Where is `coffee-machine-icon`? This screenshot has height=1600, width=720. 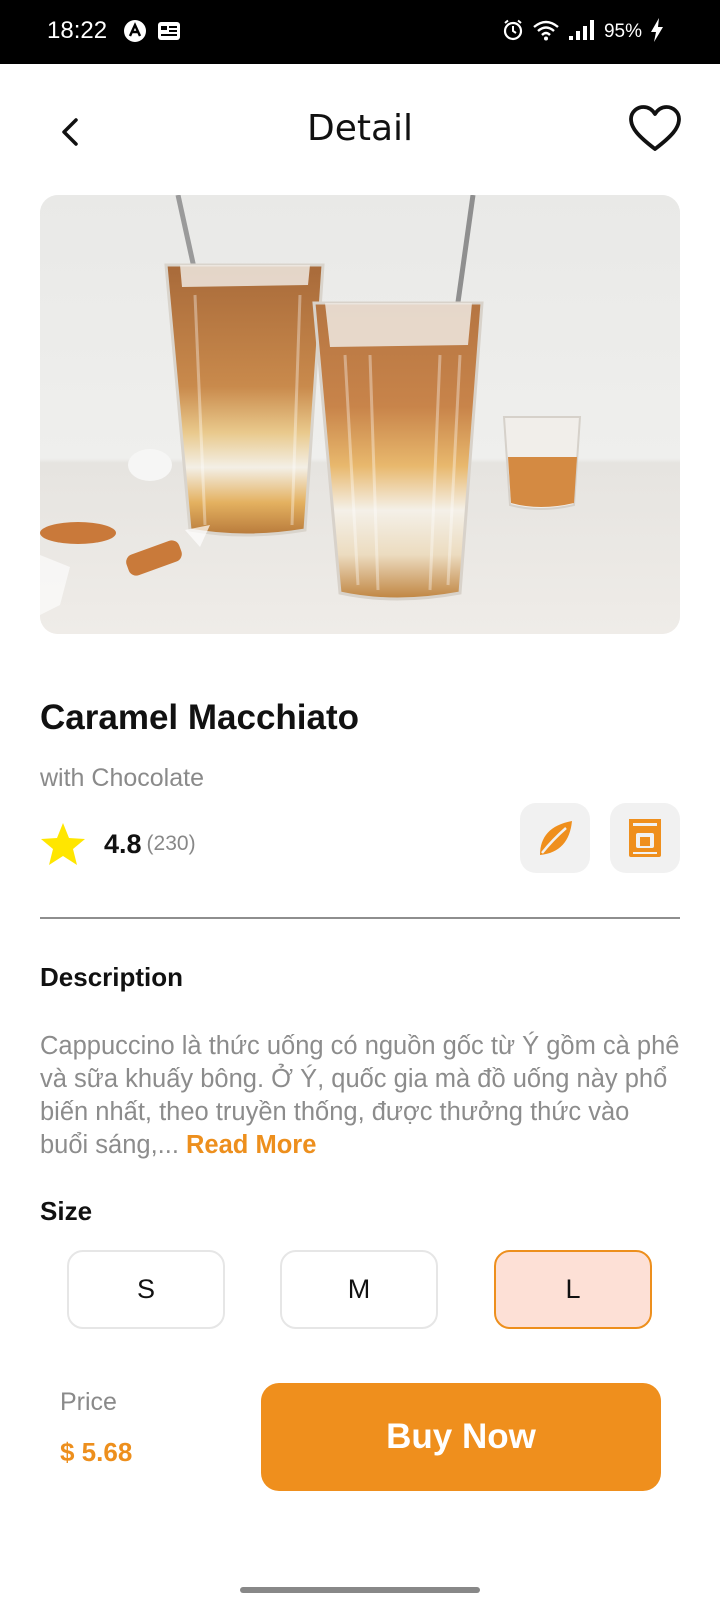
coffee-machine-icon is located at coordinates (645, 838).